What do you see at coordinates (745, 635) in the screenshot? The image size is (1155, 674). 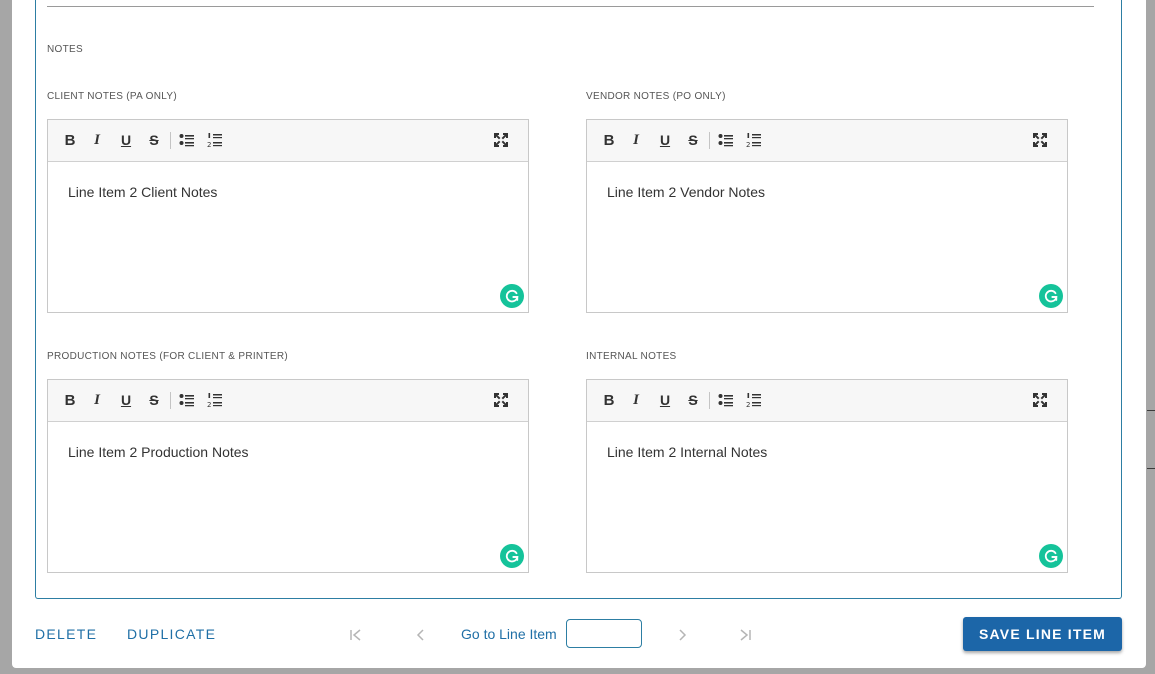 I see `last-page-icon` at bounding box center [745, 635].